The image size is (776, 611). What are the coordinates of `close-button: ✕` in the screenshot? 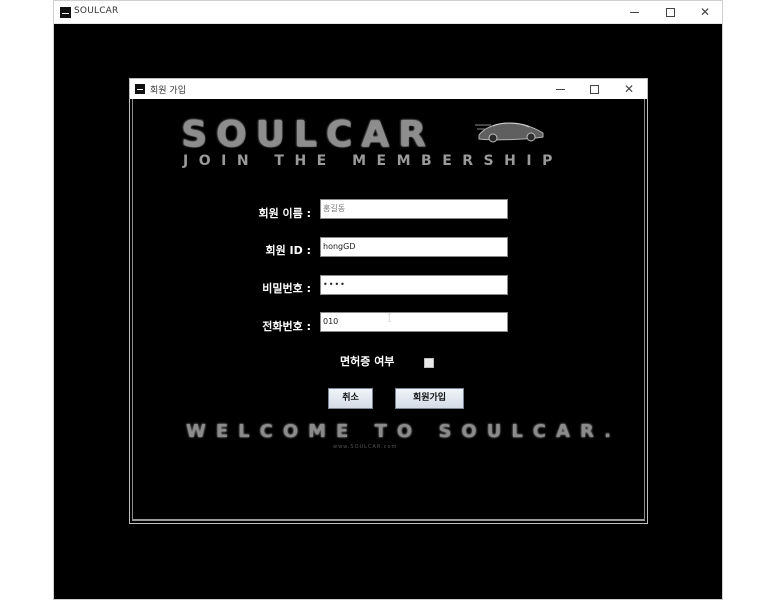 It's located at (705, 12).